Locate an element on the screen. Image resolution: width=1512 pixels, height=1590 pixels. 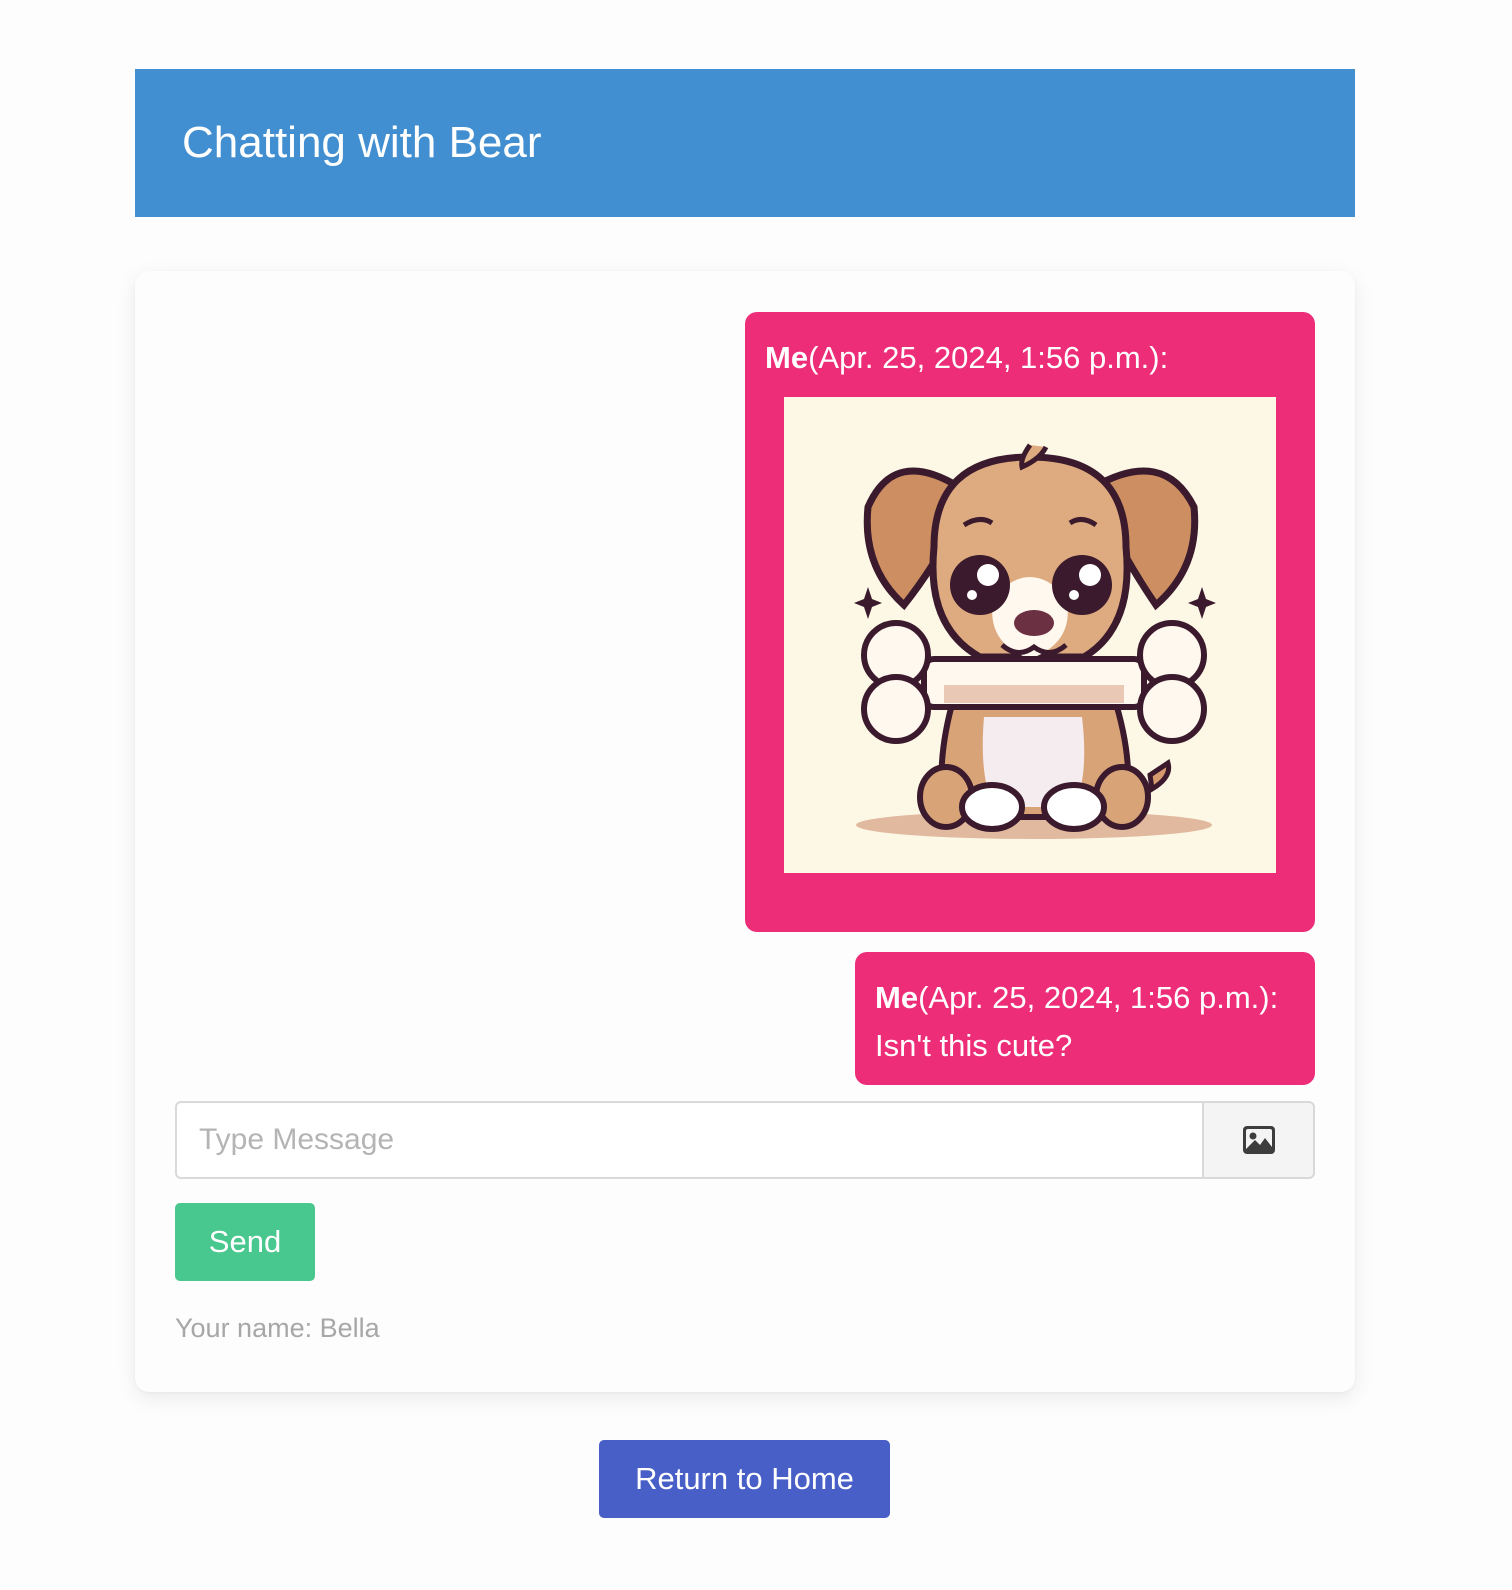
message-composer is located at coordinates (745, 1140).